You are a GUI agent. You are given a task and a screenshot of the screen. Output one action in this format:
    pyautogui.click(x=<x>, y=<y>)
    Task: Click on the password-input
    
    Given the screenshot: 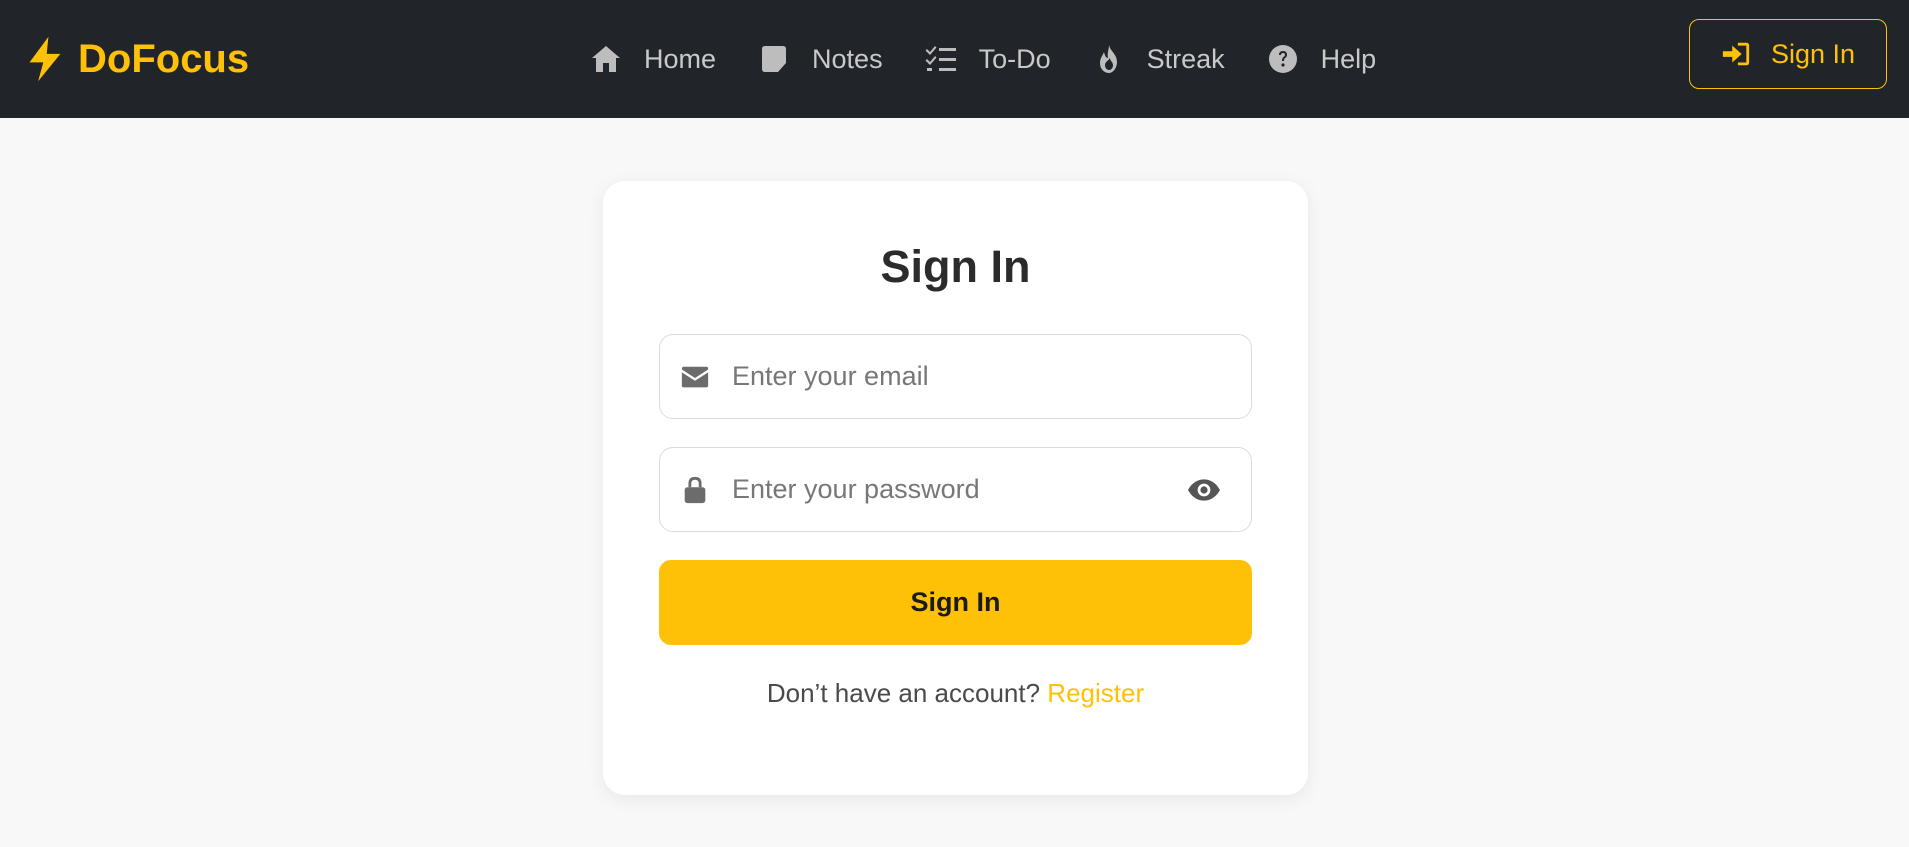 What is the action you would take?
    pyautogui.click(x=959, y=489)
    